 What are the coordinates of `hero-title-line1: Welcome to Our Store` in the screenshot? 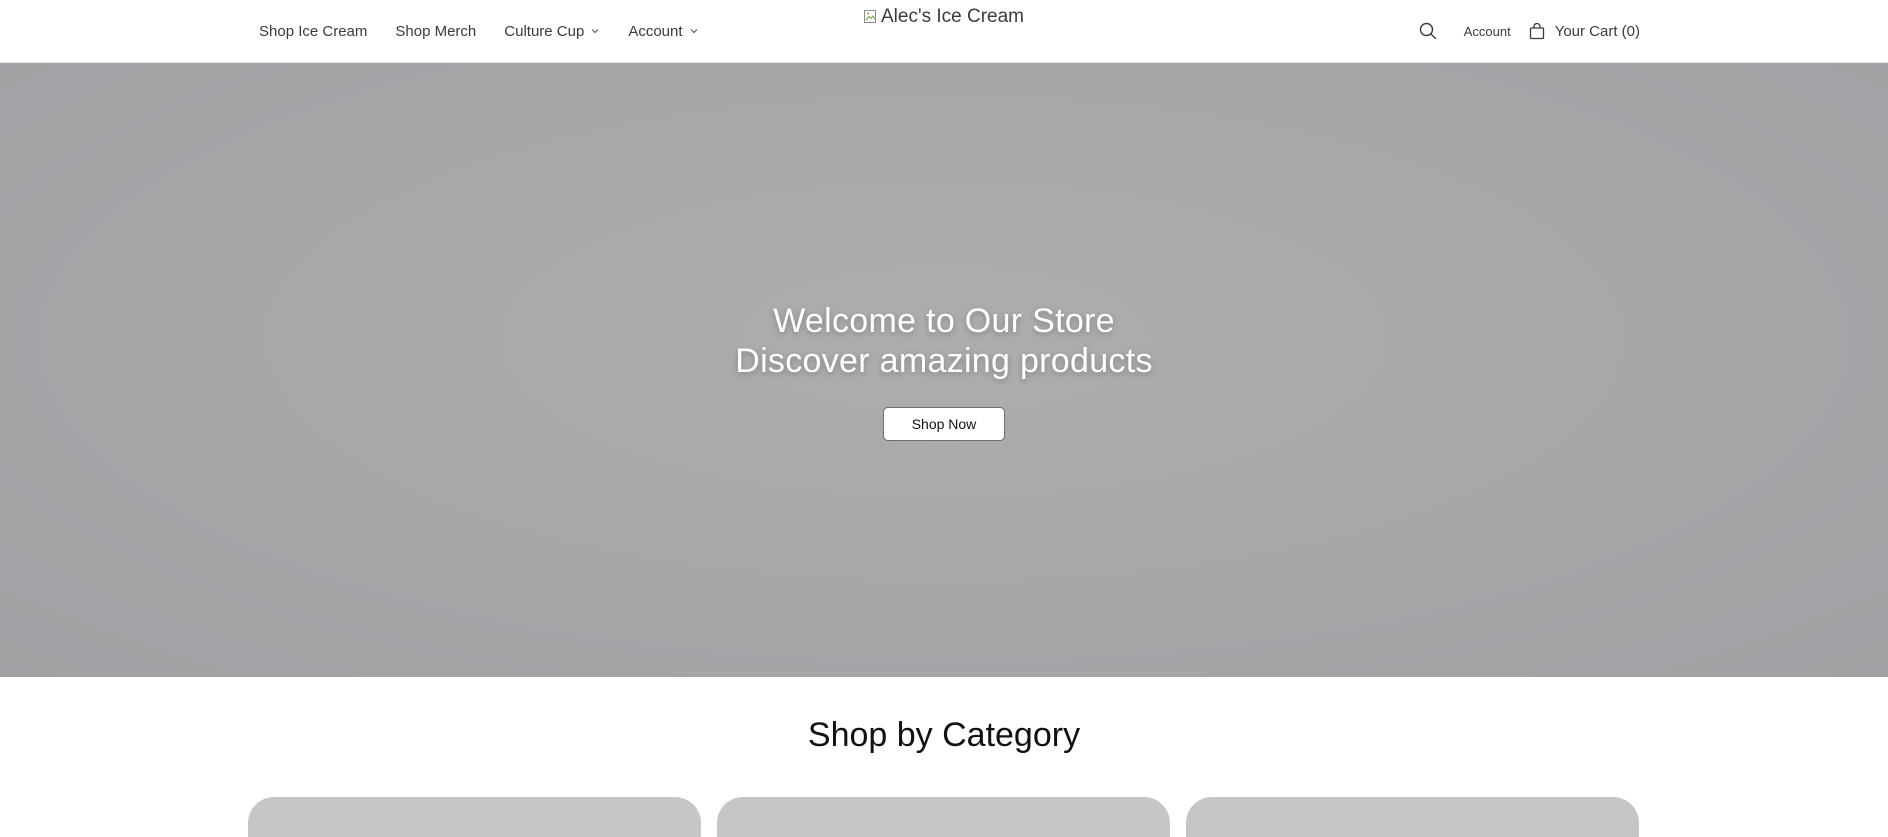 It's located at (944, 321).